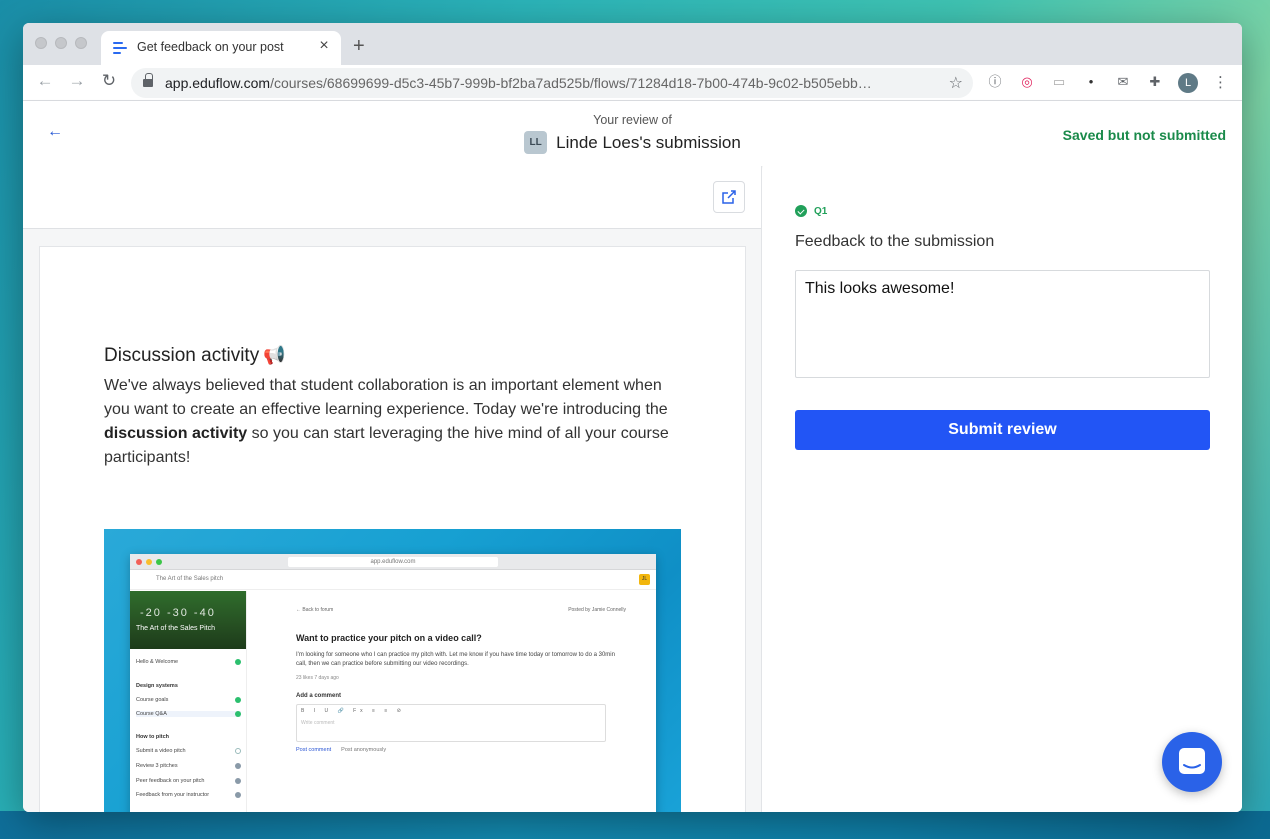 The height and width of the screenshot is (839, 1270). What do you see at coordinates (1123, 82) in the screenshot?
I see `mail-extension-icon: ✉` at bounding box center [1123, 82].